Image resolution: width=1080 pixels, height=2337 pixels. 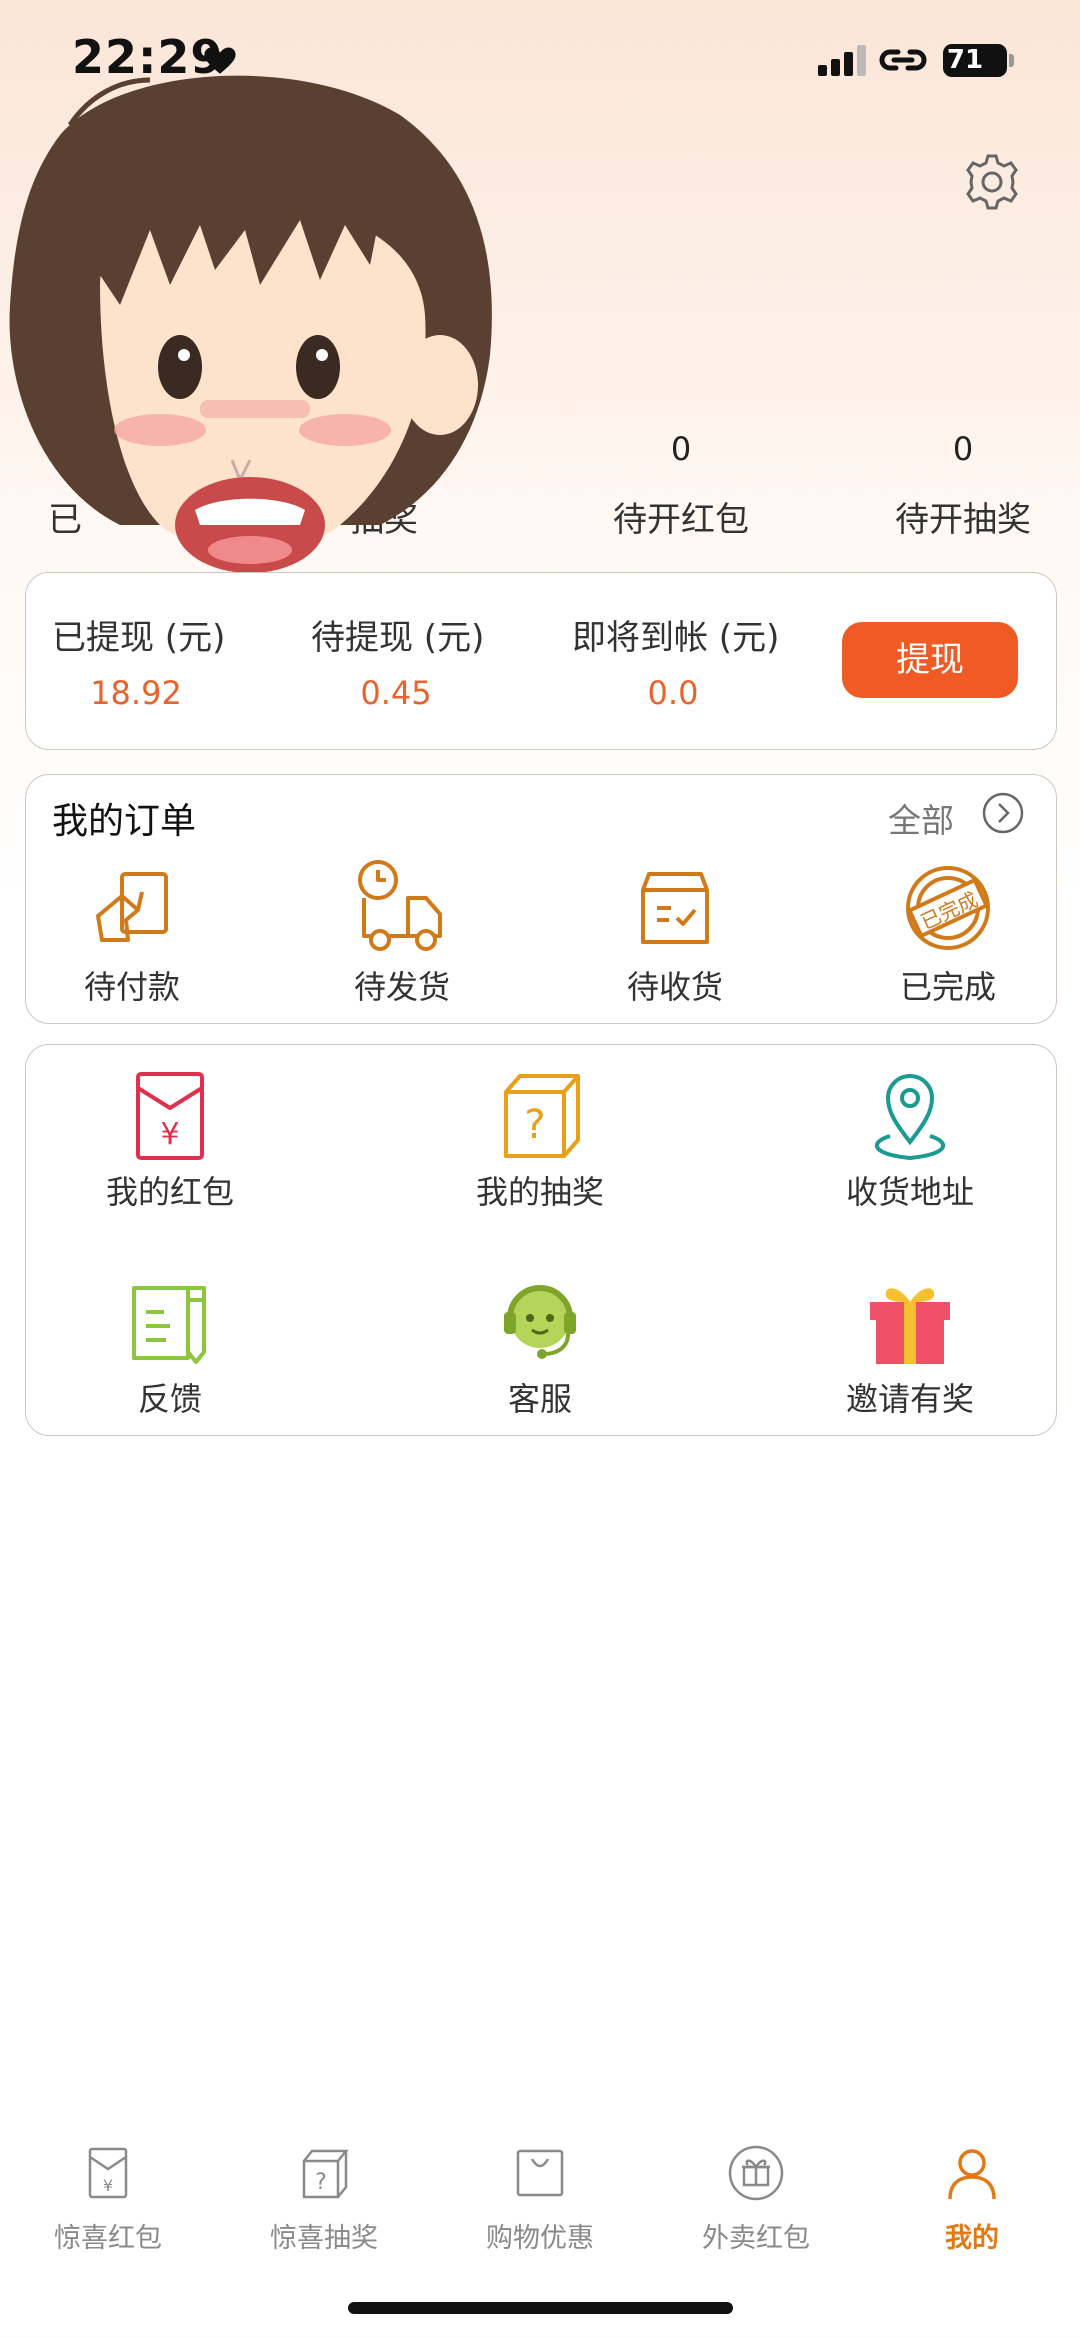 What do you see at coordinates (540, 2308) in the screenshot?
I see `home-indicator` at bounding box center [540, 2308].